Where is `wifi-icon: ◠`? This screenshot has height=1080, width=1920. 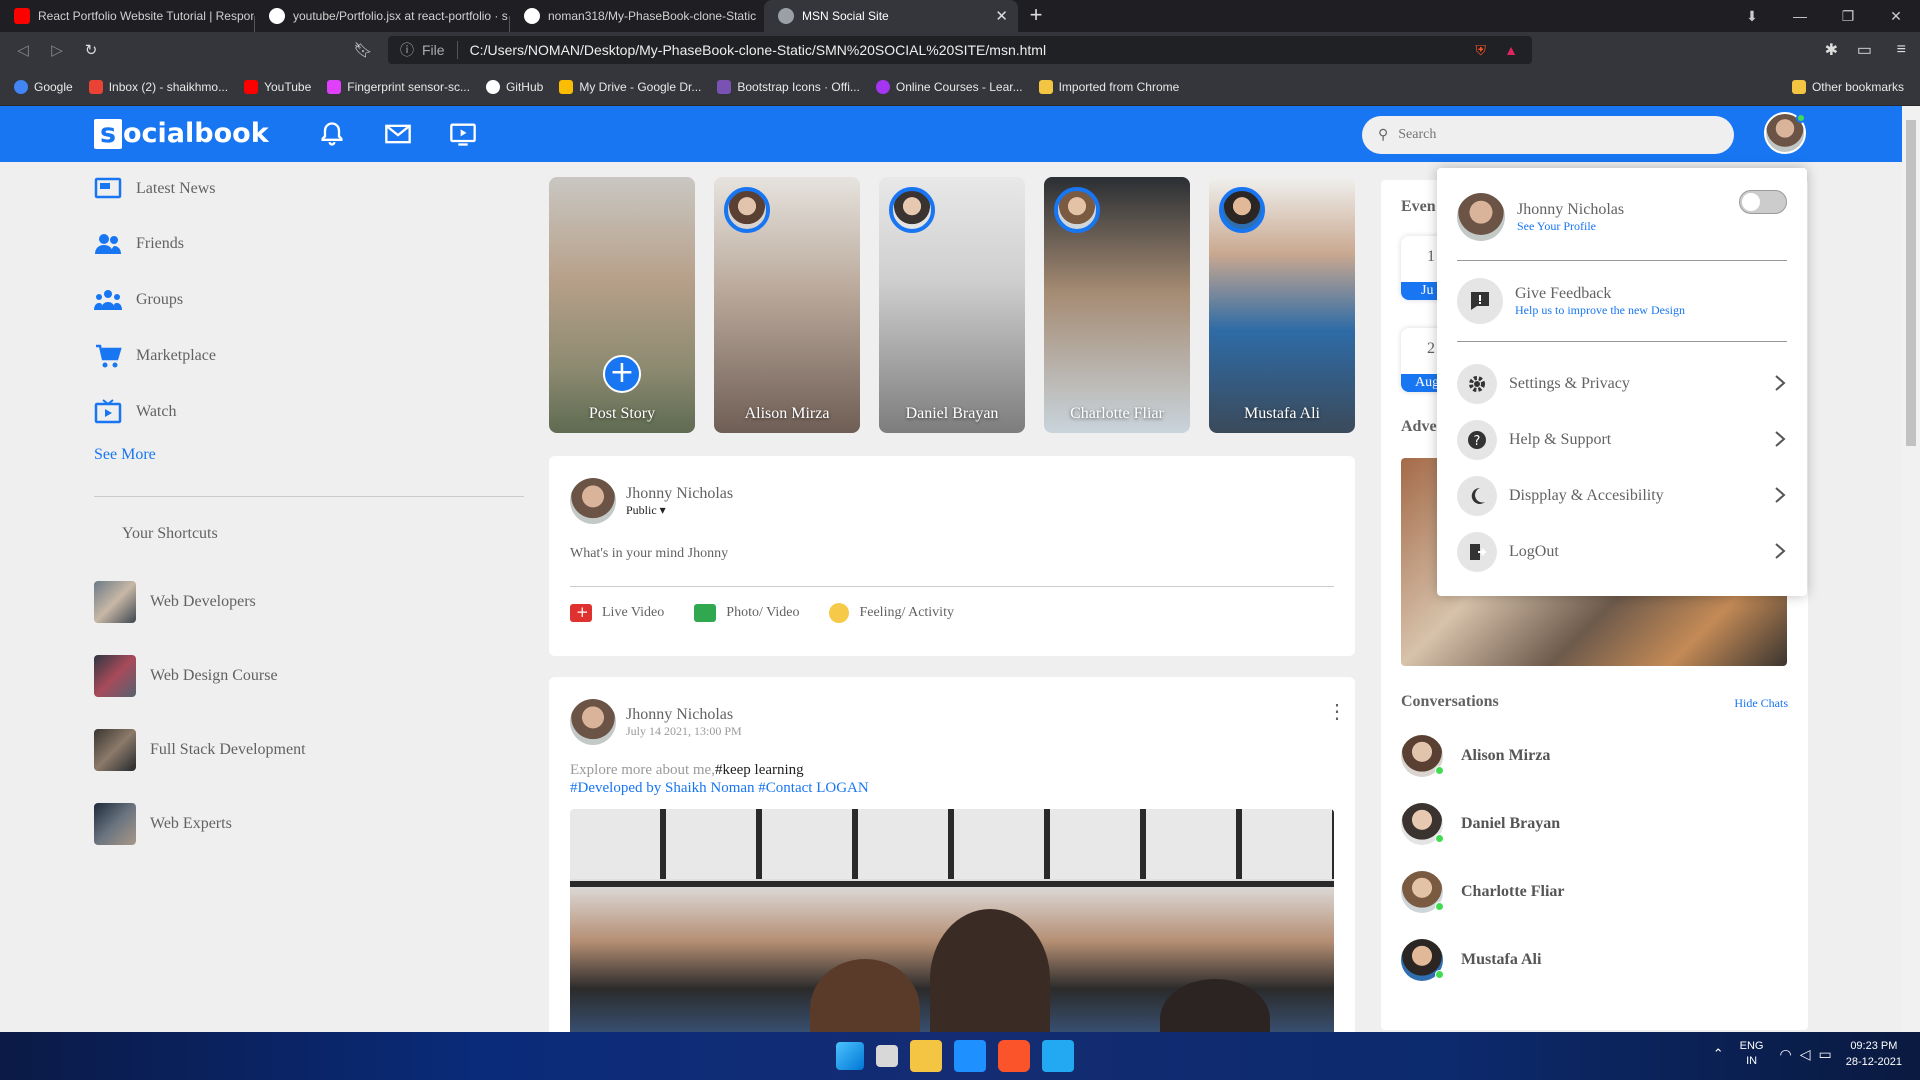
wifi-icon: ◠ is located at coordinates (1785, 1054).